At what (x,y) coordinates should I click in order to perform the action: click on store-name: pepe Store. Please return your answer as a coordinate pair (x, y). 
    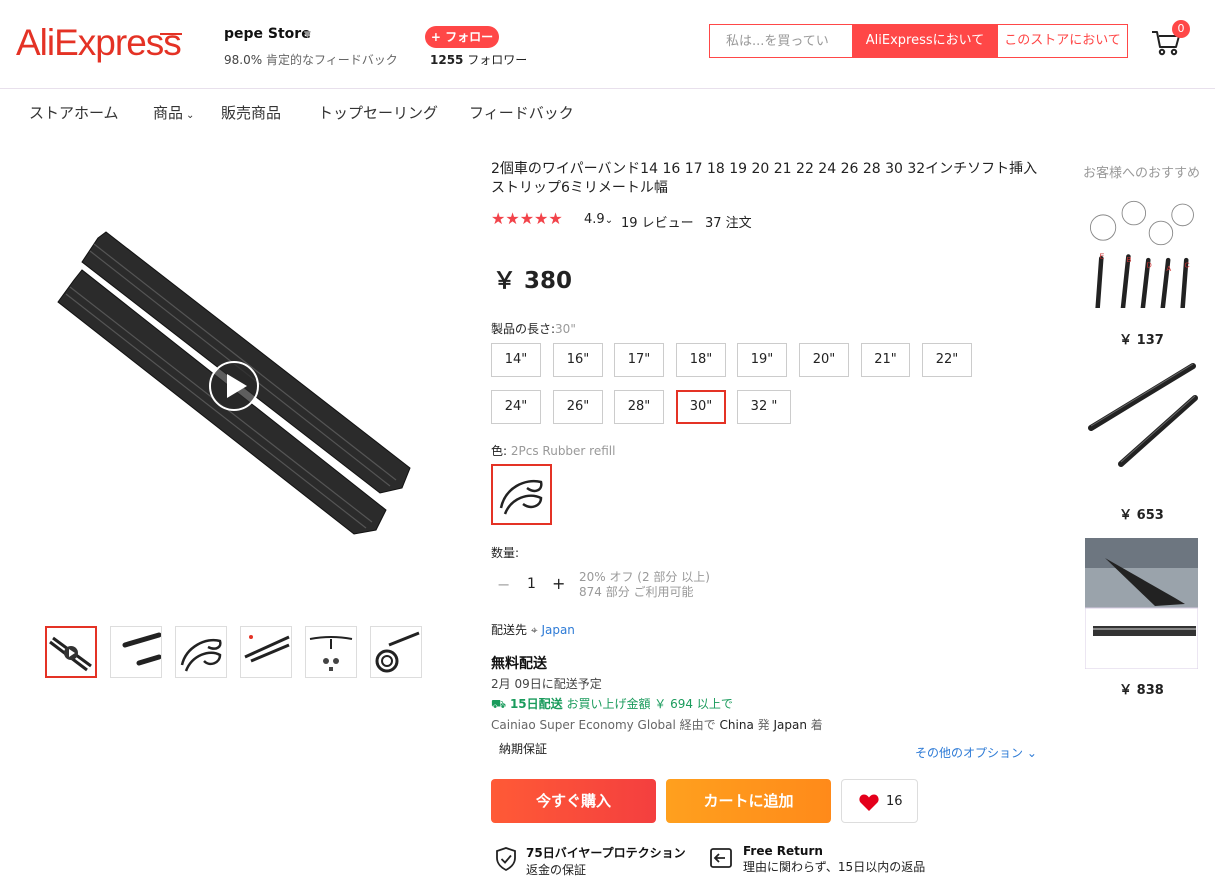
    Looking at the image, I should click on (267, 34).